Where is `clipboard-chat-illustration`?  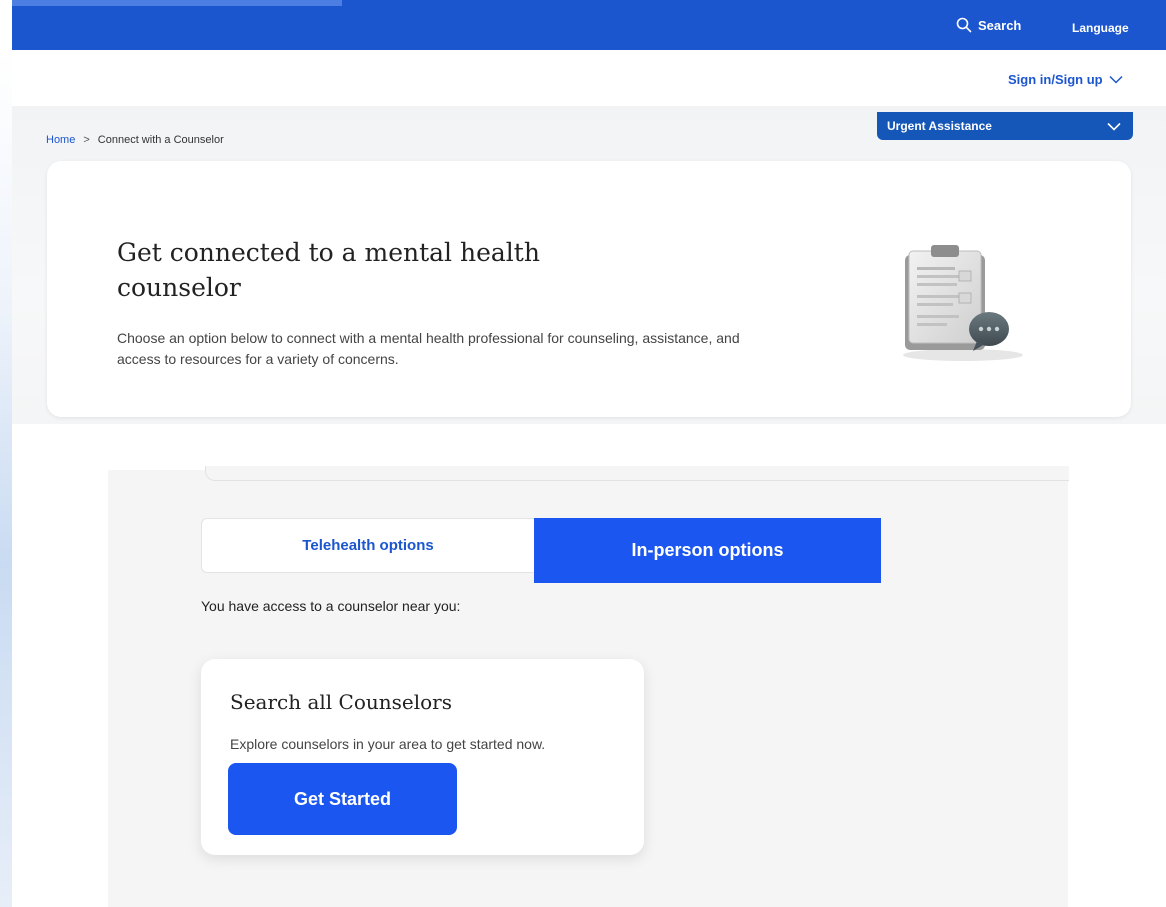 clipboard-chat-illustration is located at coordinates (963, 303).